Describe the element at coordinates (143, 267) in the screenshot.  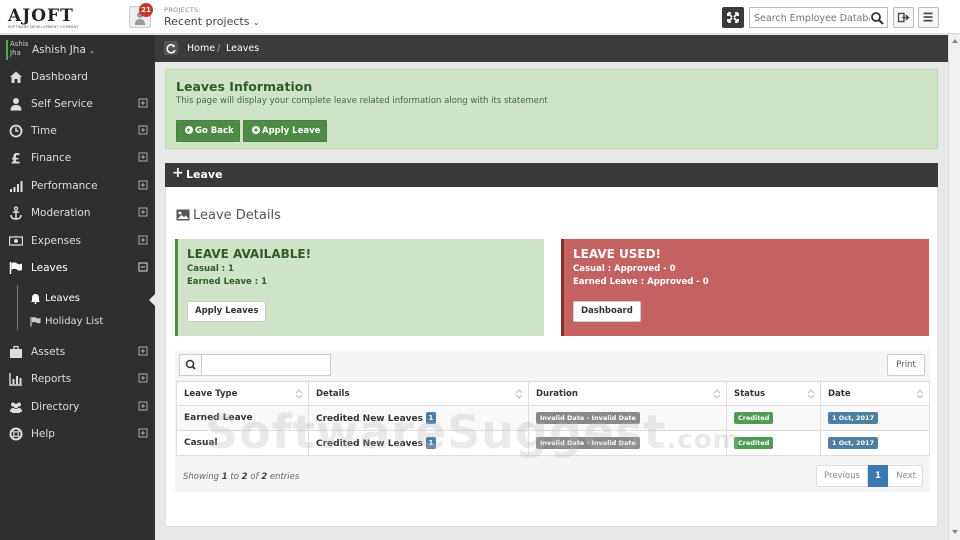
I see `collapse-minus-icon` at that location.